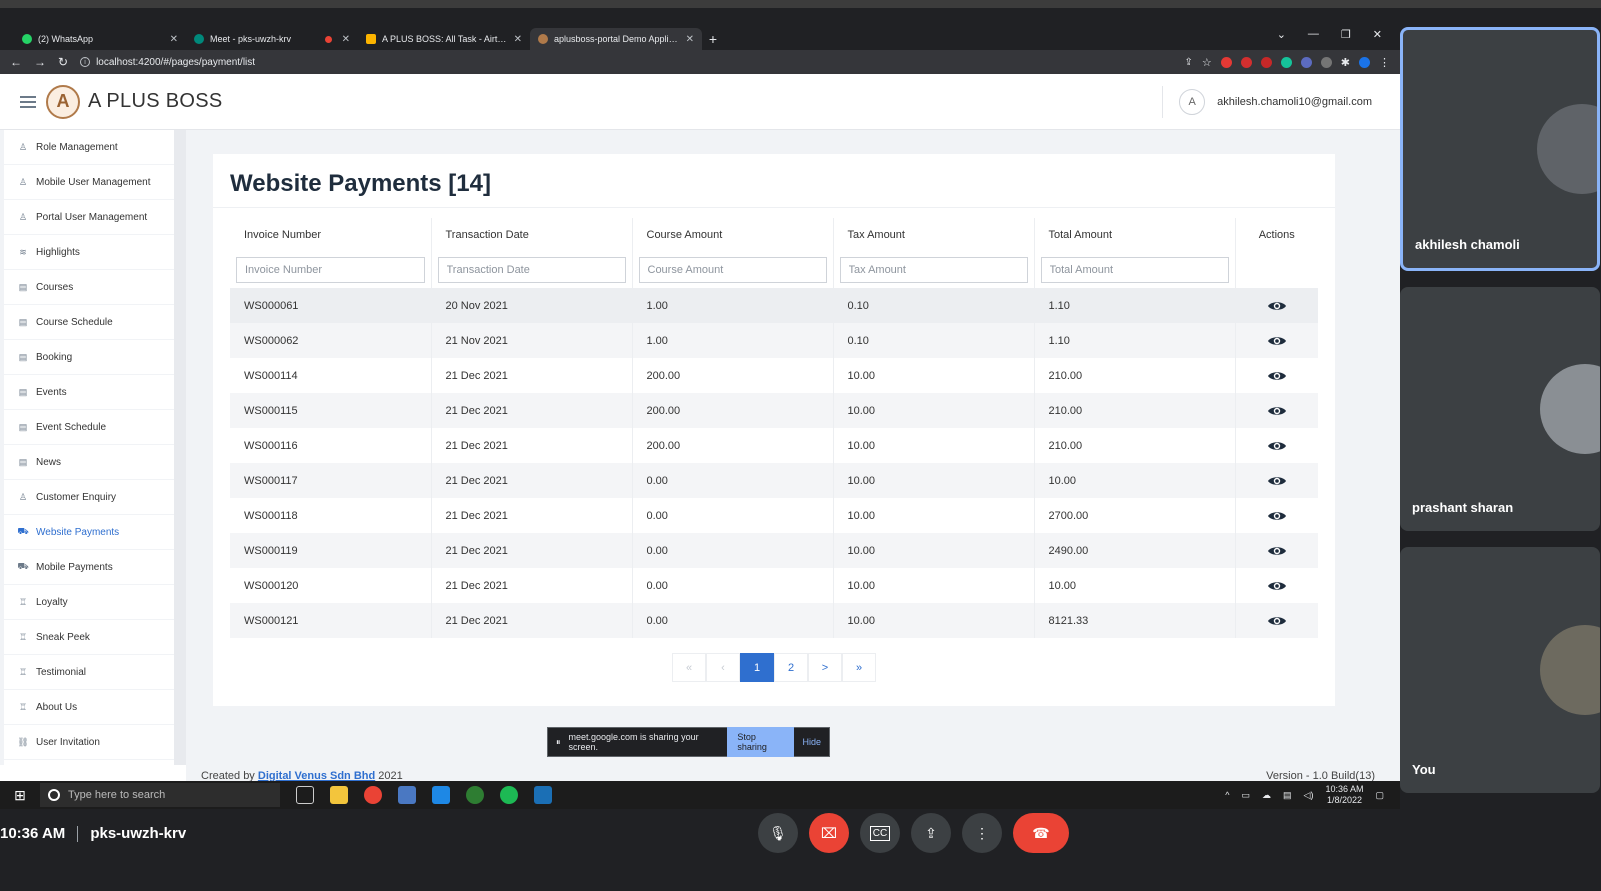 The image size is (1601, 891). I want to click on volume-icon: ◁), so click(1309, 795).